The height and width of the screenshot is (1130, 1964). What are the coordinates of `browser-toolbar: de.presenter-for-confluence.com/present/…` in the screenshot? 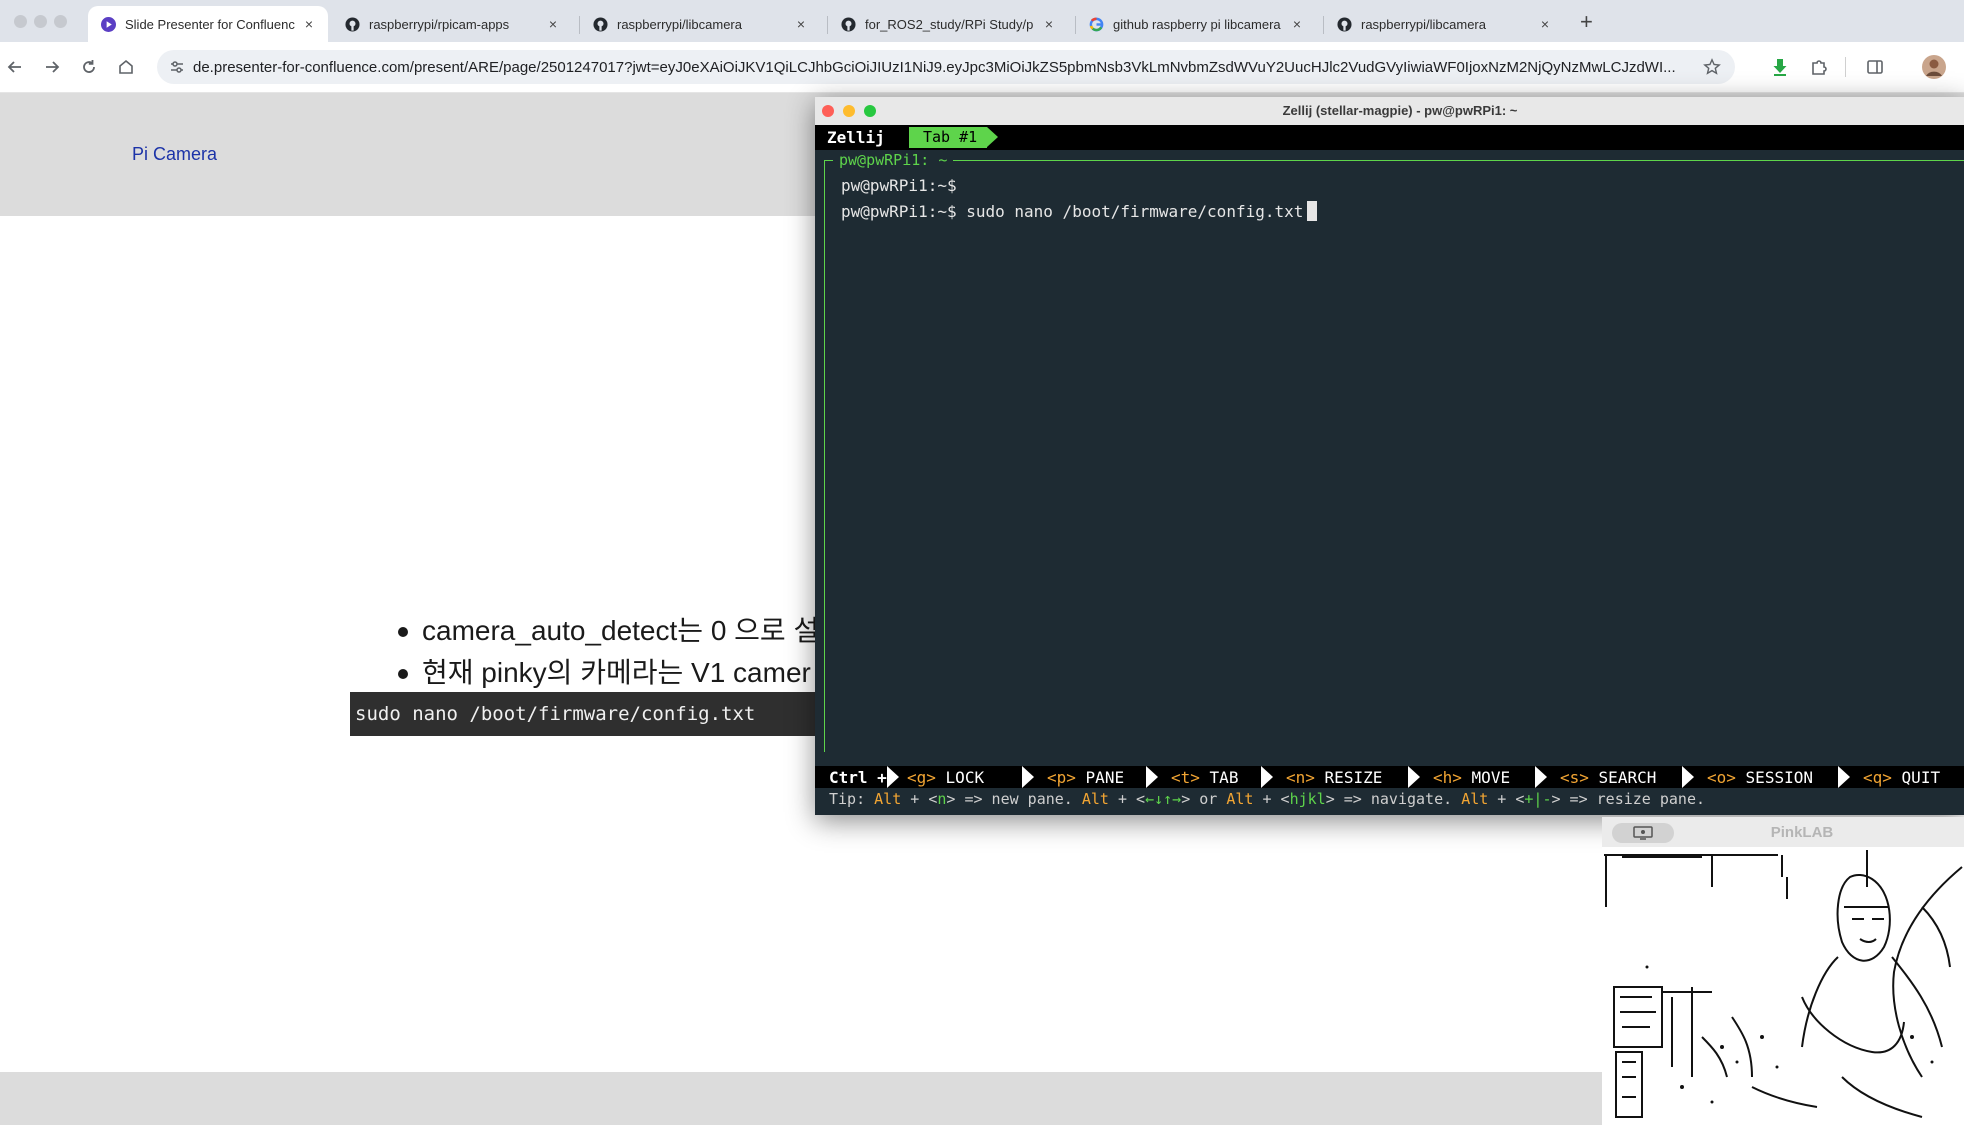 It's located at (982, 67).